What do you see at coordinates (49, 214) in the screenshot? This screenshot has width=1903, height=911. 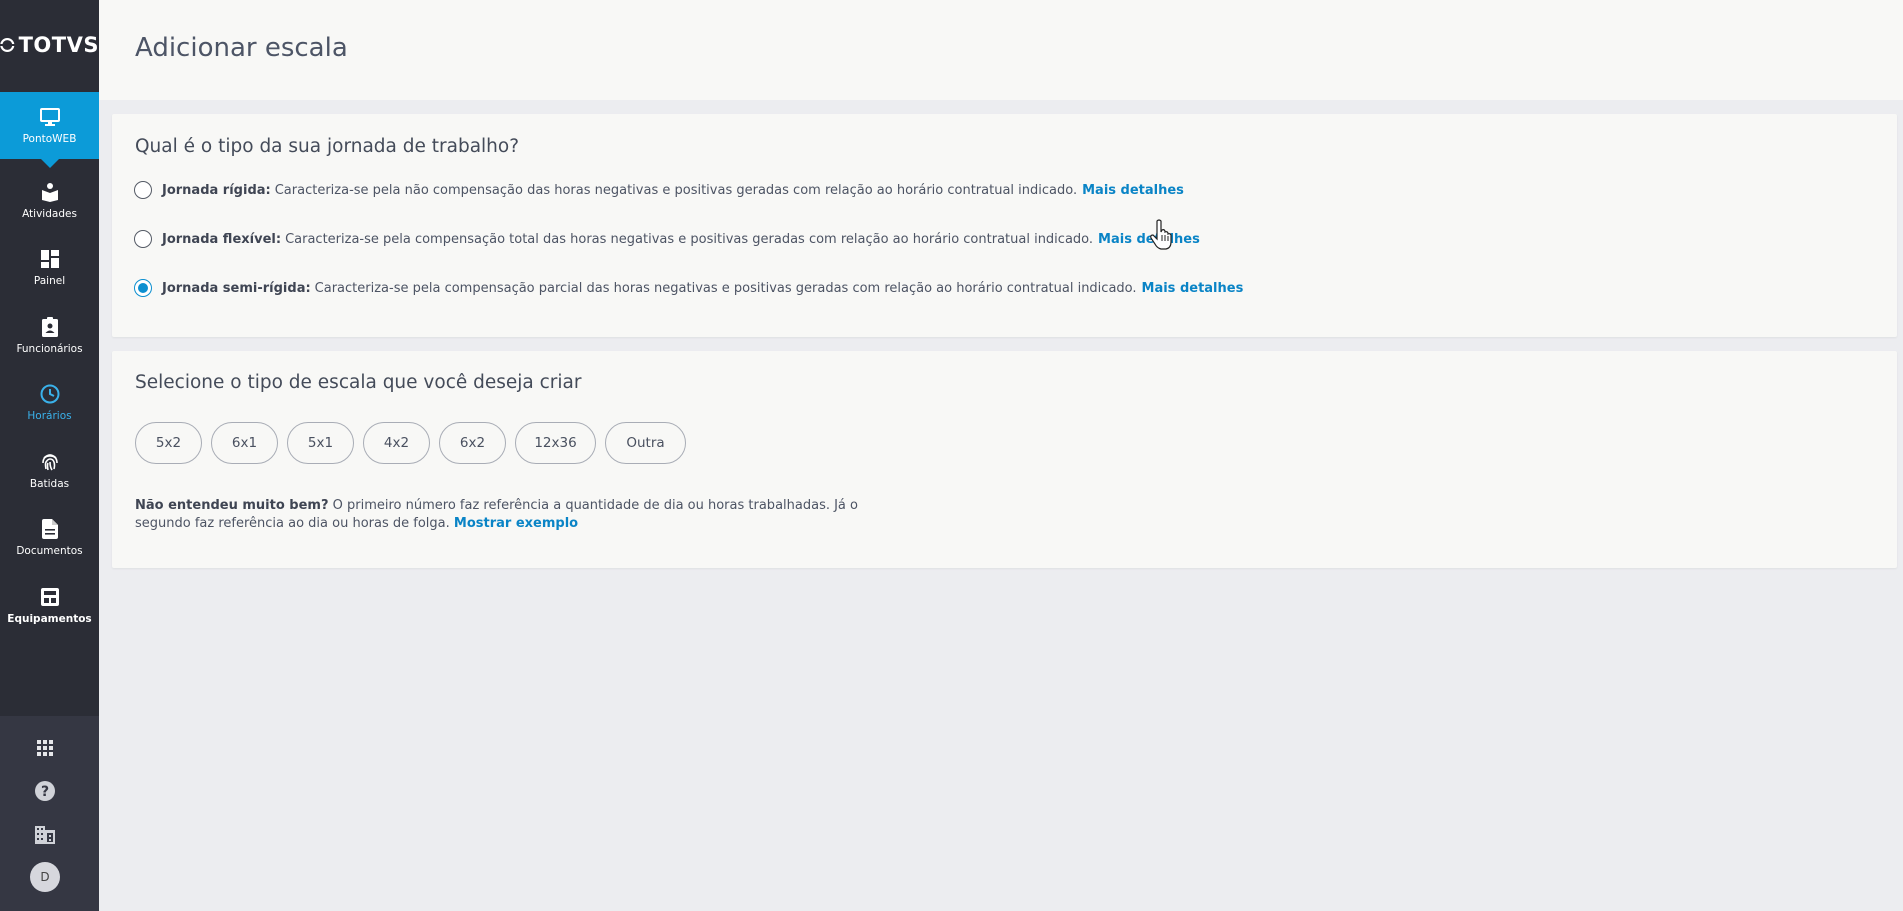 I see `sidebar-item-label: Atividades` at bounding box center [49, 214].